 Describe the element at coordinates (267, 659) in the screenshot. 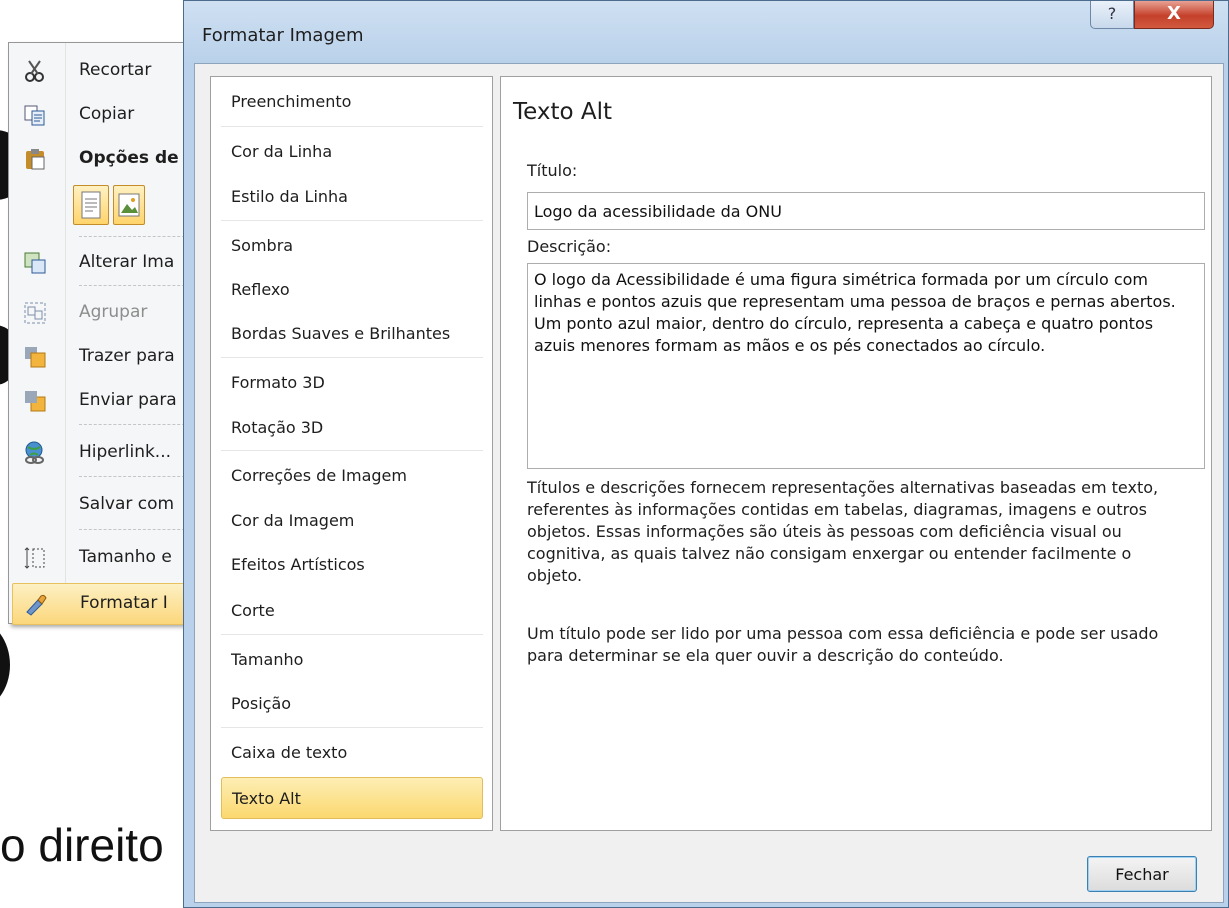

I see `nav-item-label: Tamanho` at that location.